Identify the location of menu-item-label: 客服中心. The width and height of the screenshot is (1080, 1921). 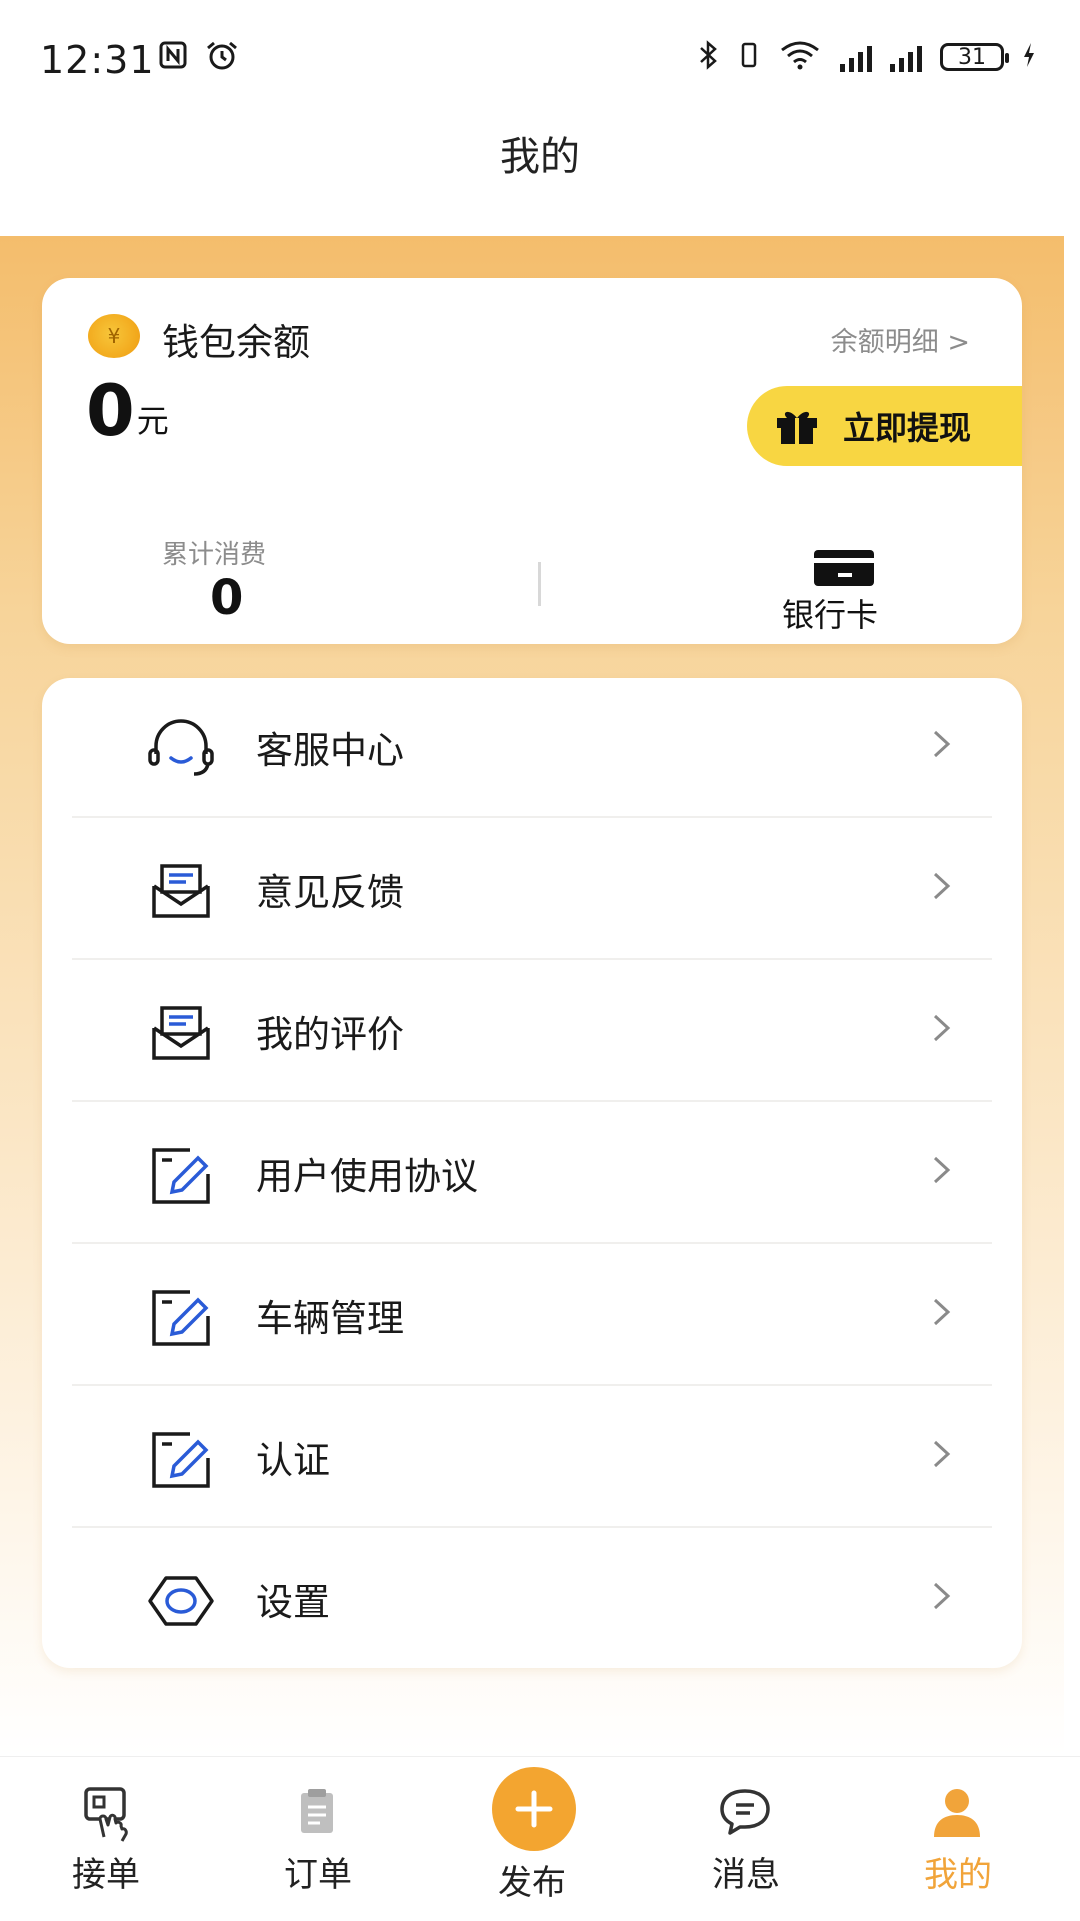
(330, 750).